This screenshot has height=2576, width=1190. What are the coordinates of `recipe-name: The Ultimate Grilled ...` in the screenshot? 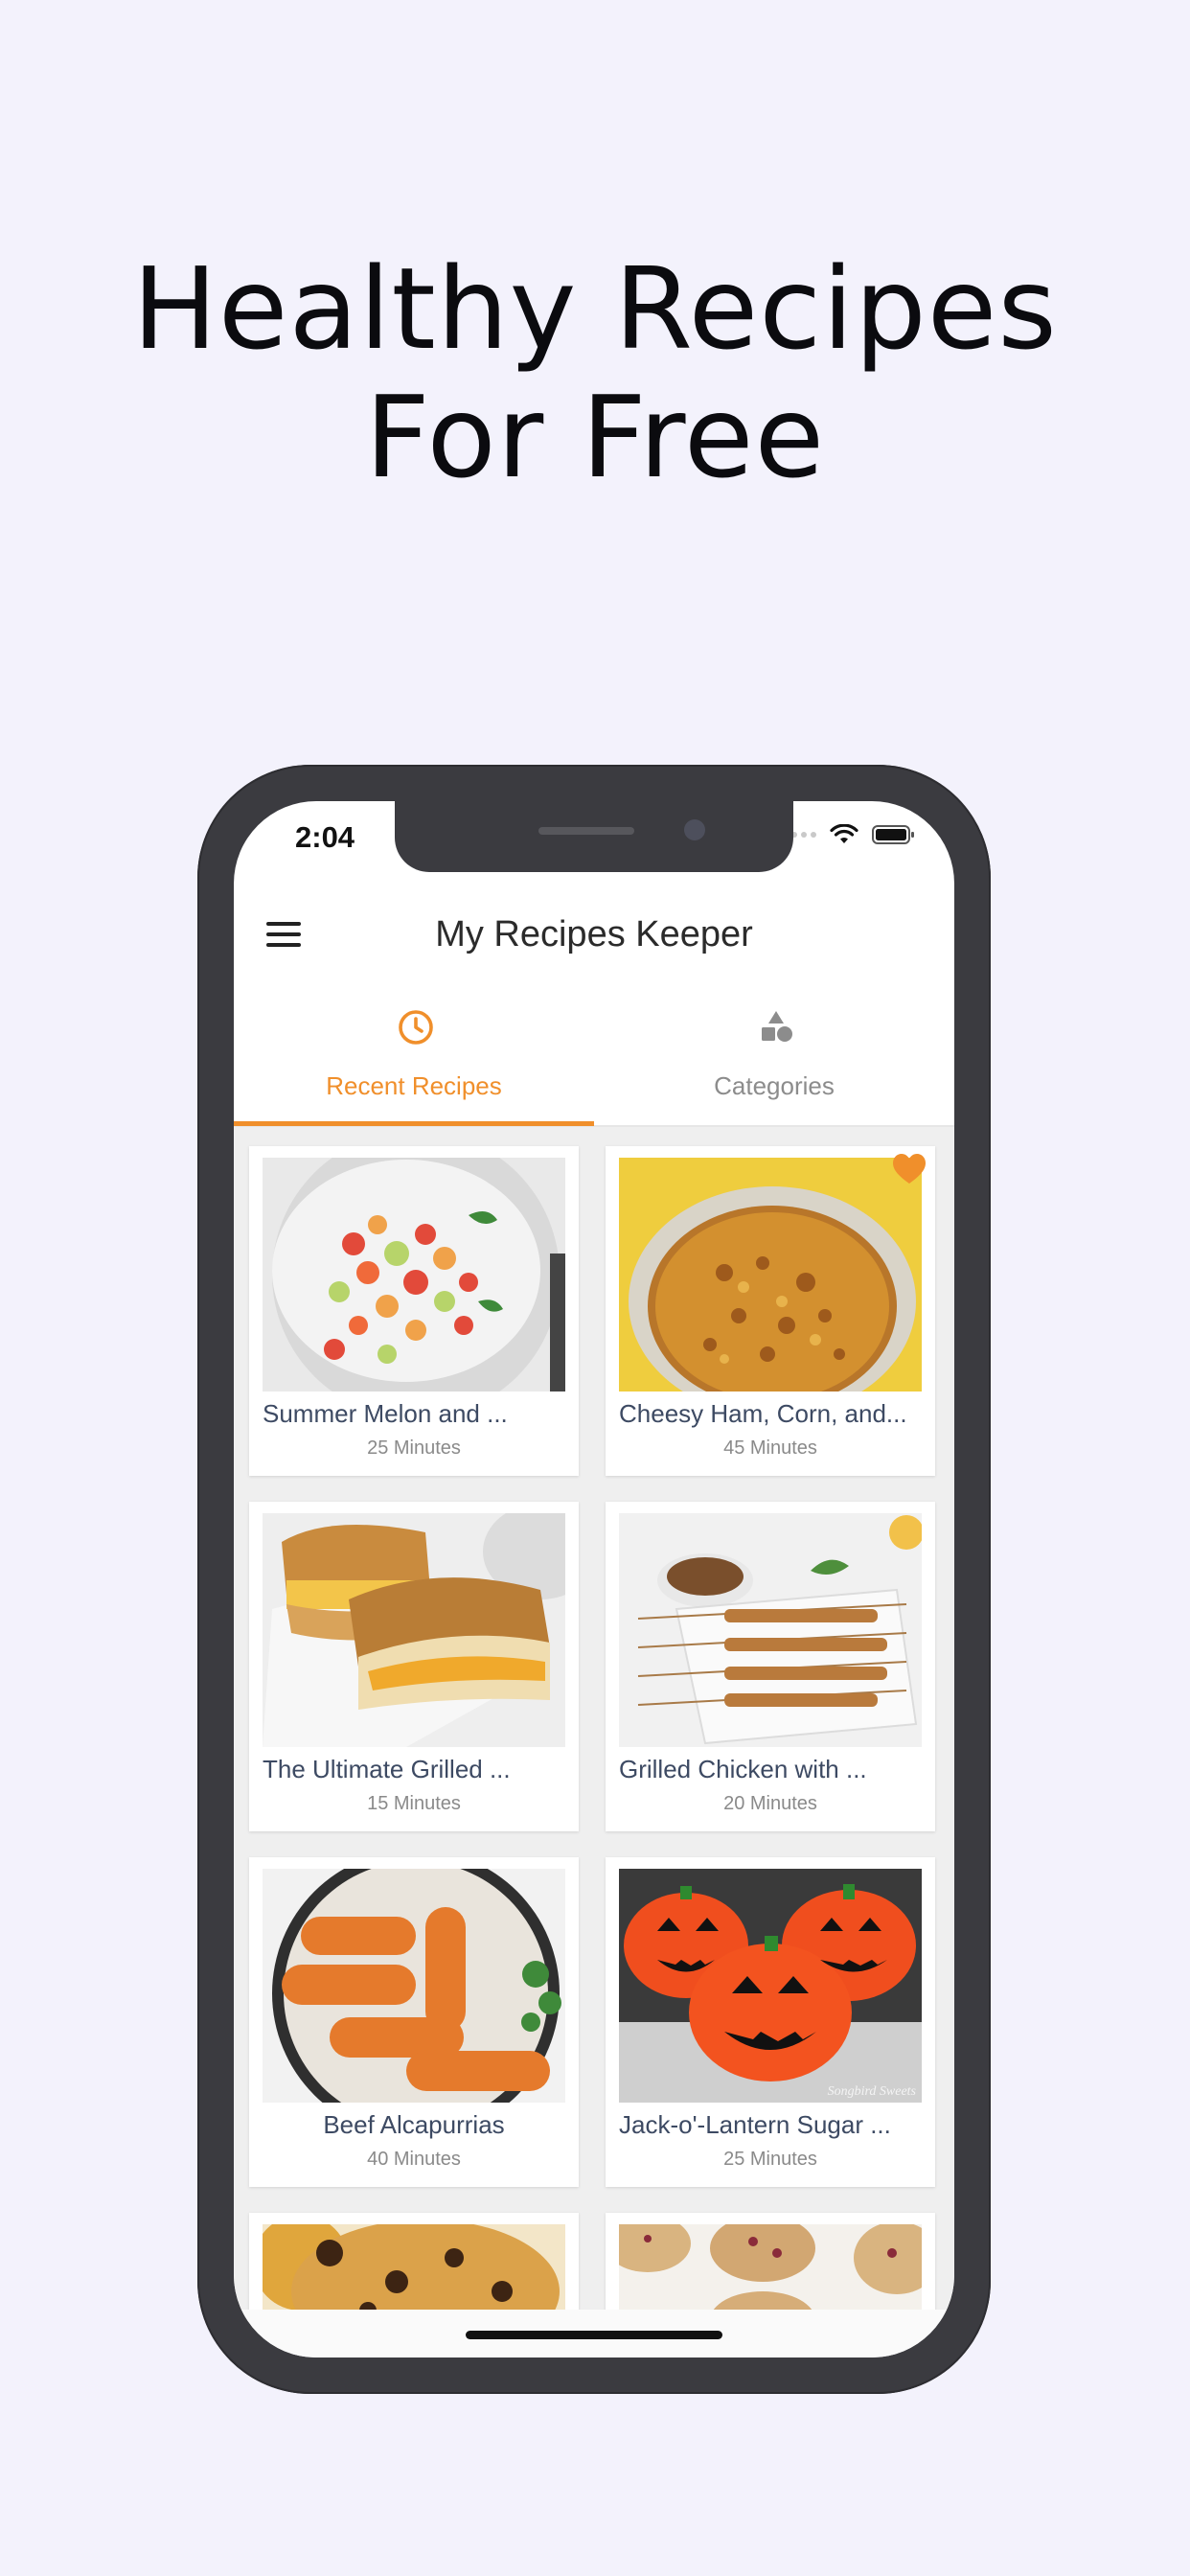 It's located at (387, 1769).